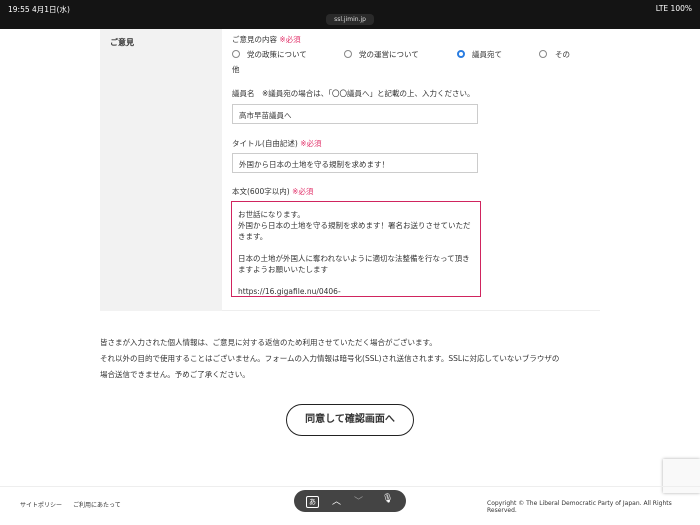  What do you see at coordinates (358, 500) in the screenshot?
I see `chevron-down-icon: ﹀` at bounding box center [358, 500].